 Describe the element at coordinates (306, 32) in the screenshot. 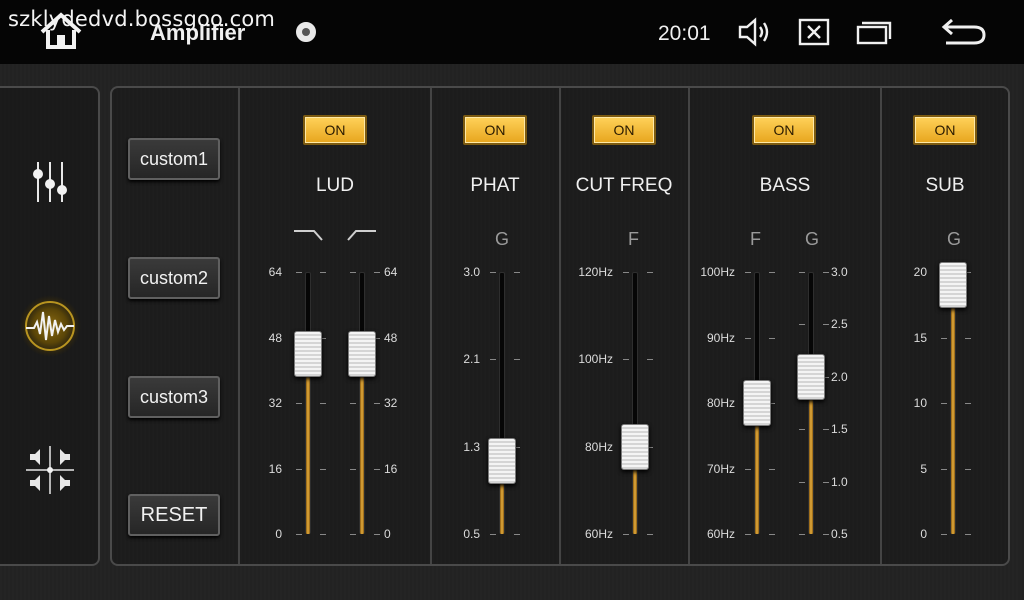

I see `status-dot-icon` at that location.